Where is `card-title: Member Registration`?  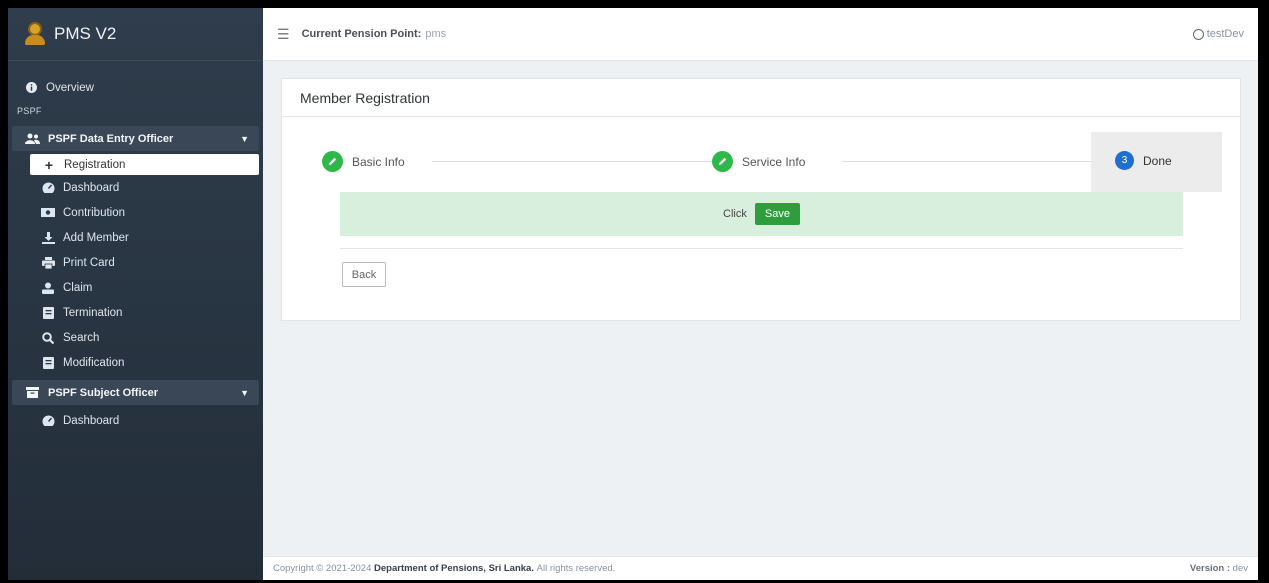
card-title: Member Registration is located at coordinates (761, 98).